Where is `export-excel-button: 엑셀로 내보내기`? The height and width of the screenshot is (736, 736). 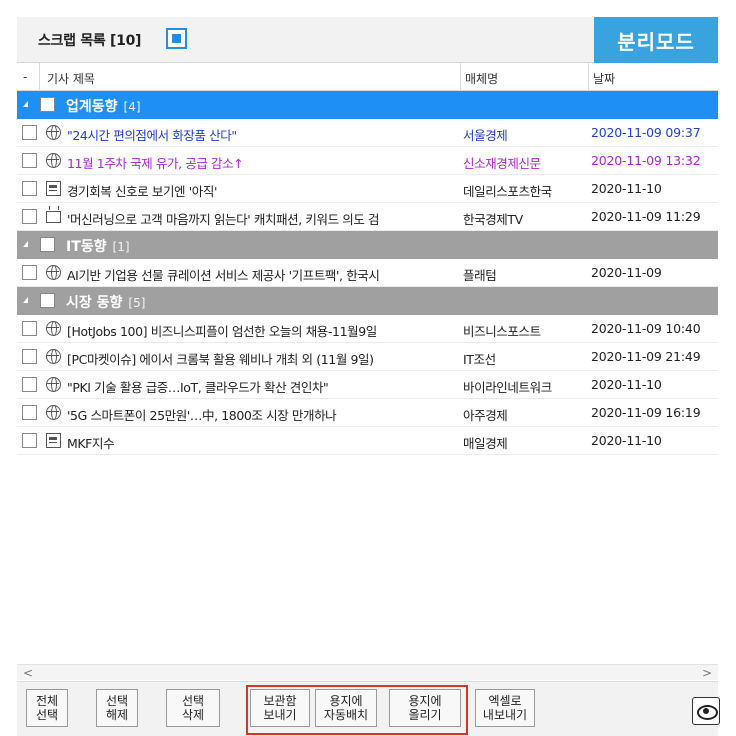
export-excel-button: 엑셀로 내보내기 is located at coordinates (505, 708).